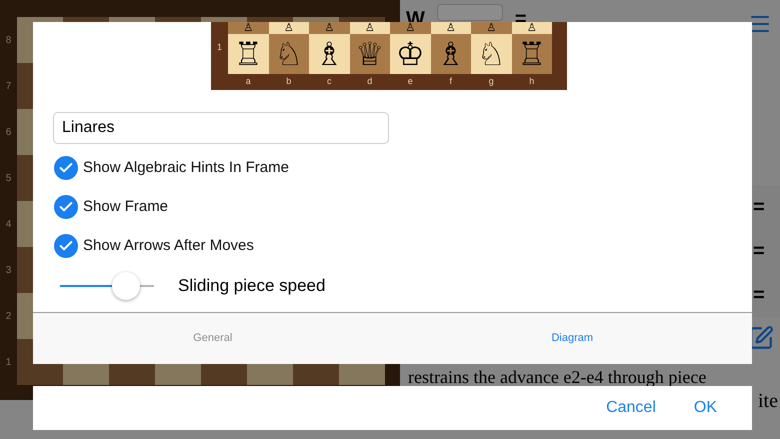  Describe the element at coordinates (768, 401) in the screenshot. I see `notation-text: ite` at that location.